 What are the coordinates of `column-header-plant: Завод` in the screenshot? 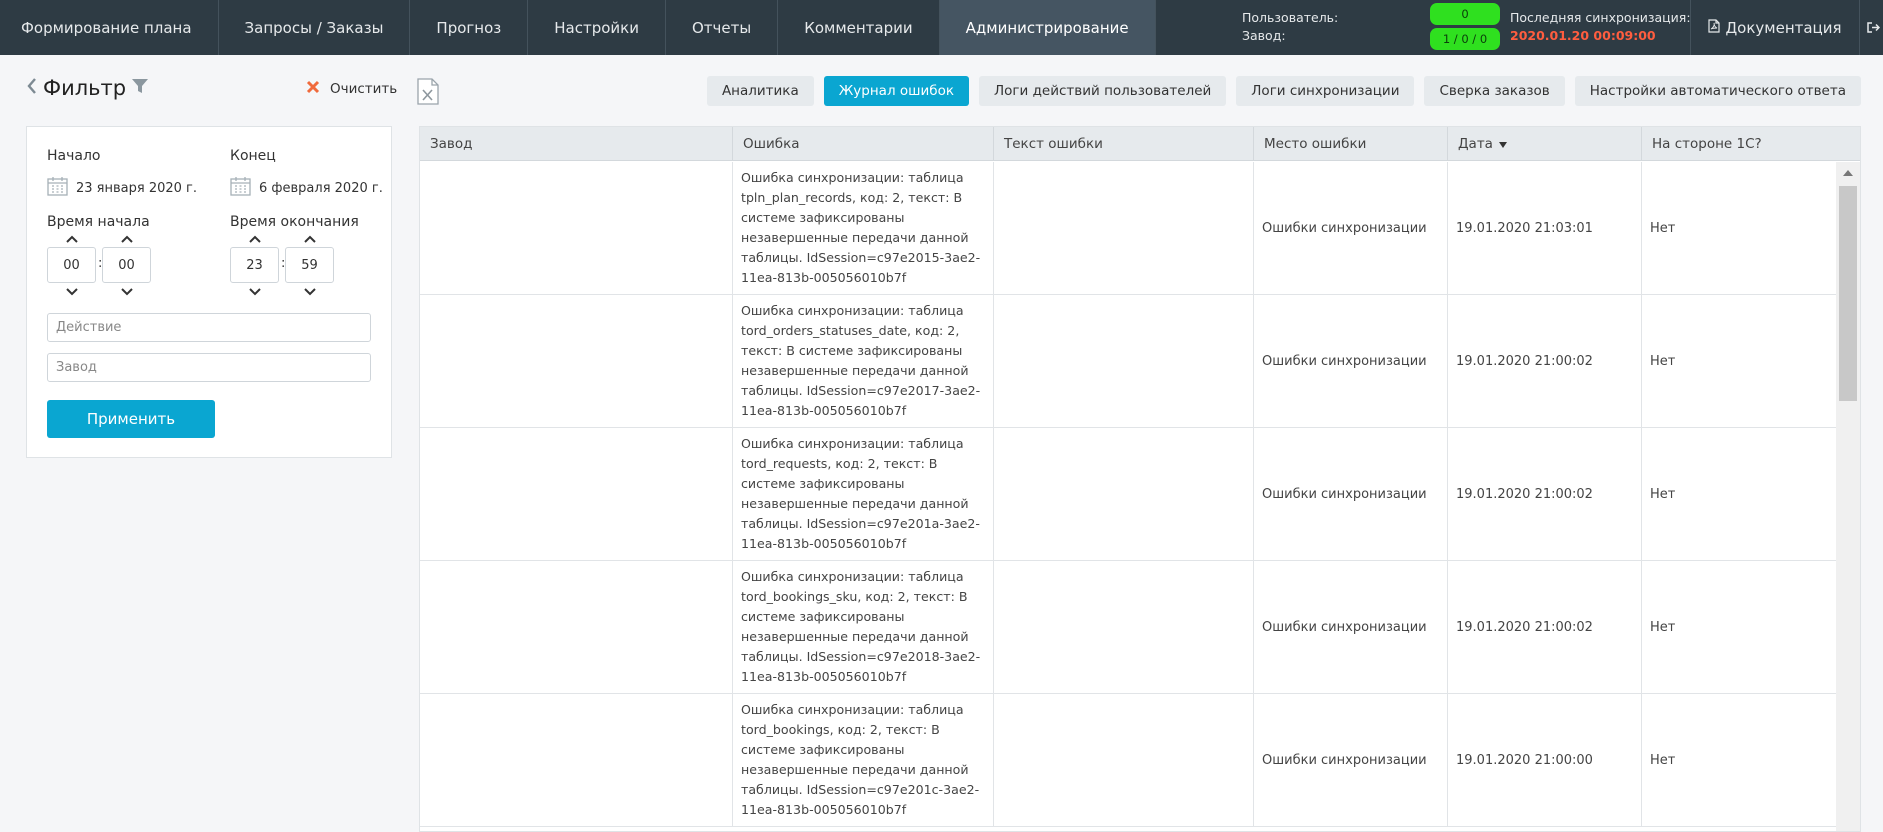 It's located at (576, 144).